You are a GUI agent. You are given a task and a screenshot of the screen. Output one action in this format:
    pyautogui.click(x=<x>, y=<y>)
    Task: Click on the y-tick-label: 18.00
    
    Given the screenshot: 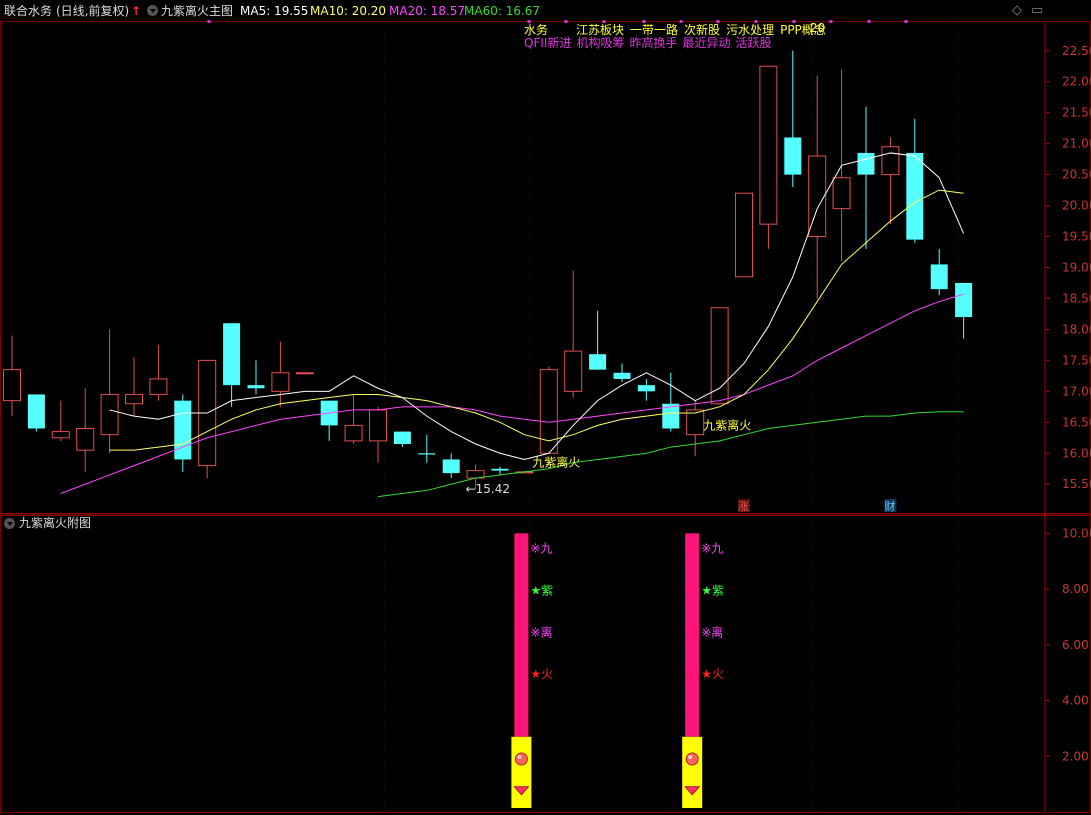 What is the action you would take?
    pyautogui.click(x=1076, y=329)
    